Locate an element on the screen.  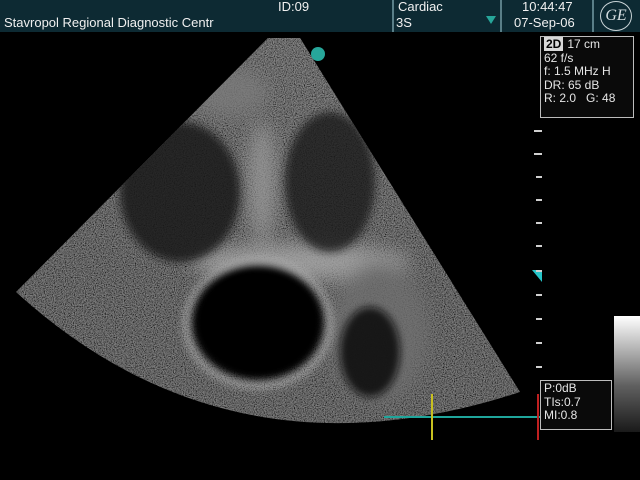
patient-id: ID:09 is located at coordinates (294, 7).